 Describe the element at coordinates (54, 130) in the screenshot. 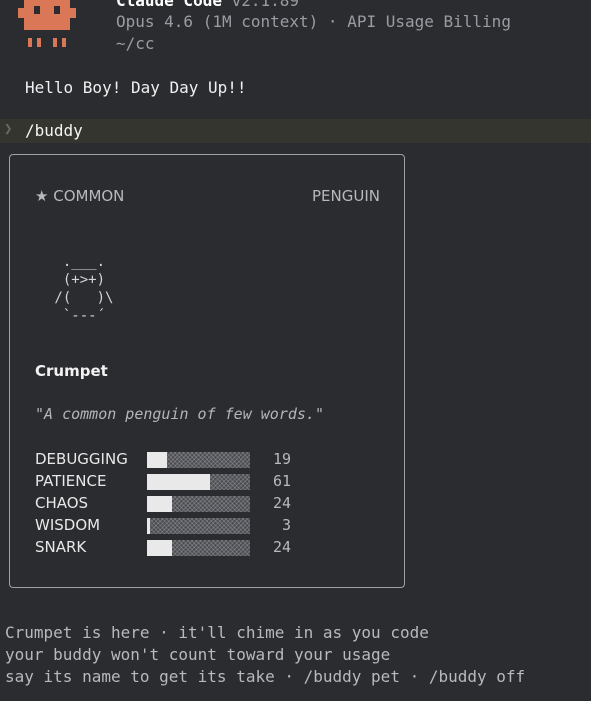

I see `prompt-command: /buddy` at that location.